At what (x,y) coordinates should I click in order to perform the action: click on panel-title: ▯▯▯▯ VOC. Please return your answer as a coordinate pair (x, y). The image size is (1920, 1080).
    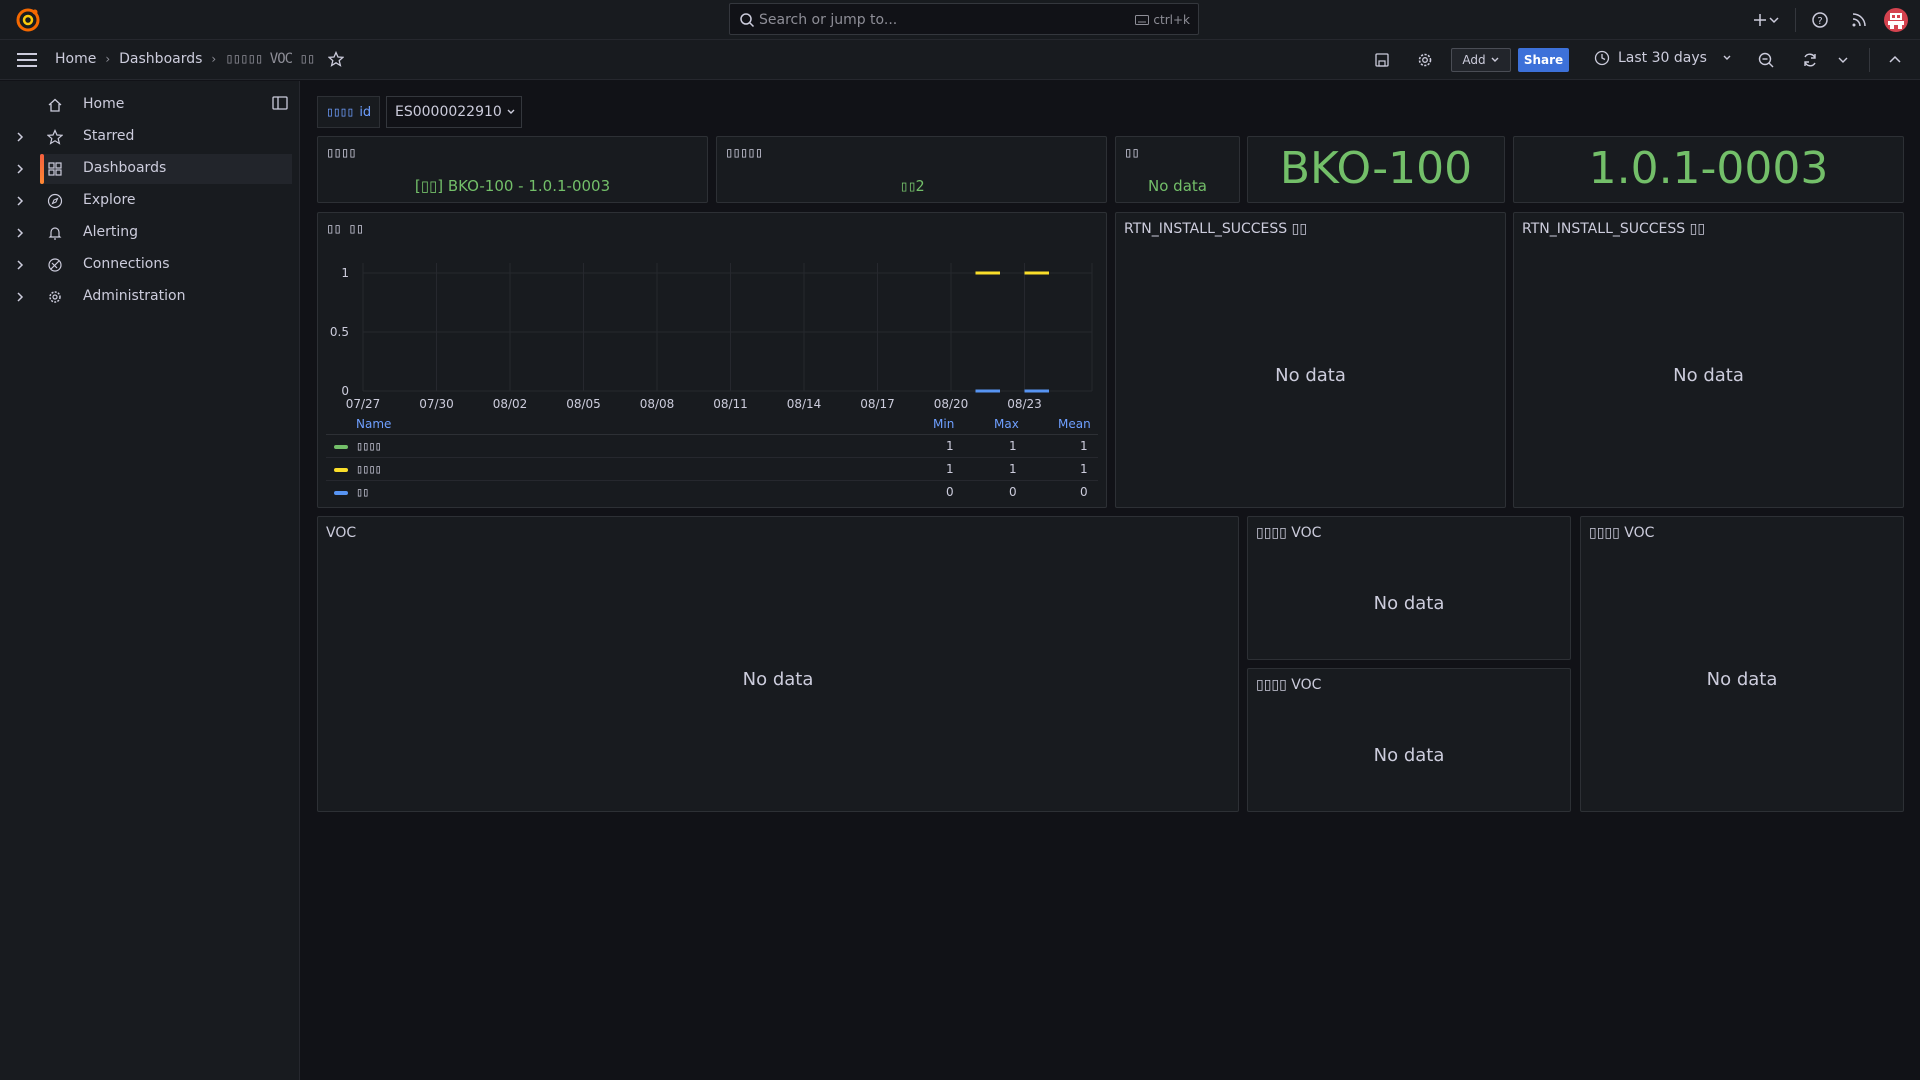
    Looking at the image, I should click on (1289, 685).